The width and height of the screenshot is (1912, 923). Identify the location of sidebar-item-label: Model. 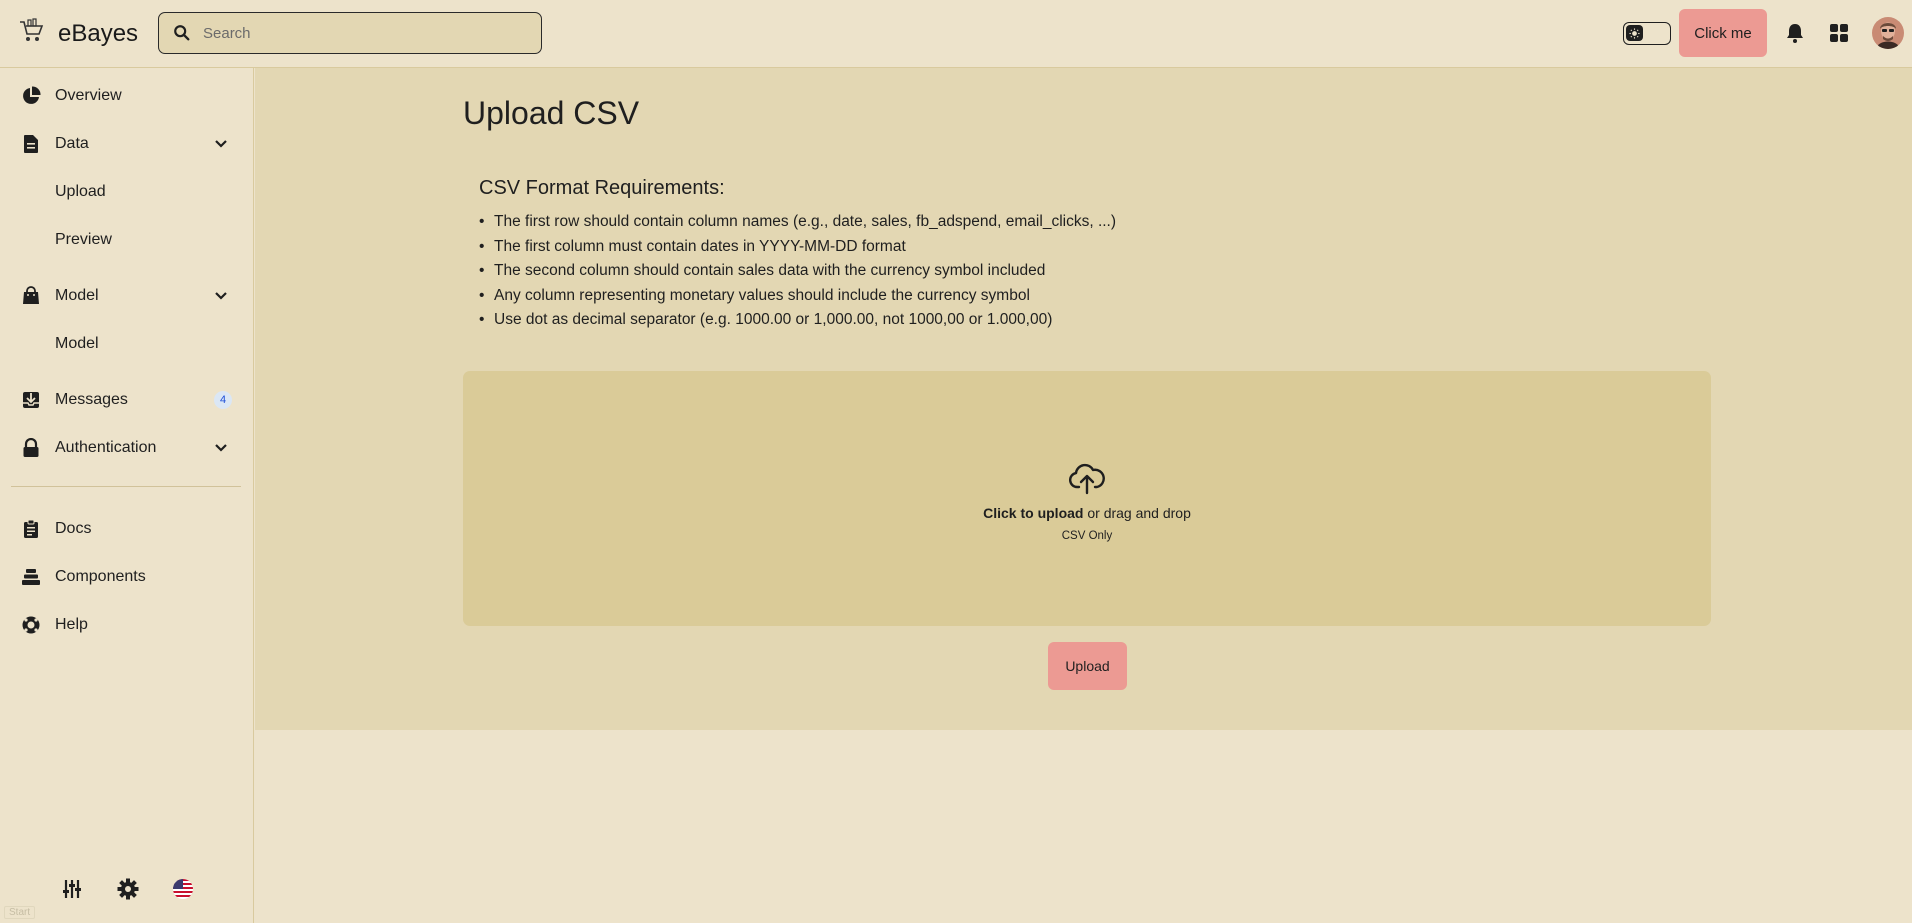
(77, 295).